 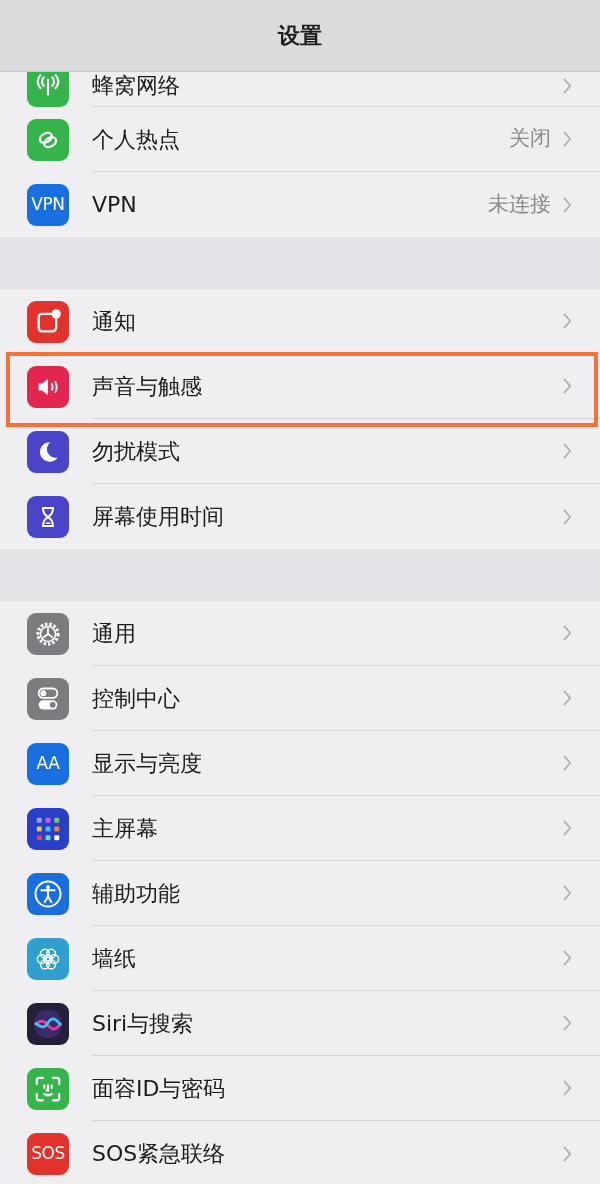 I want to click on setting-value: 未连接, so click(x=519, y=204).